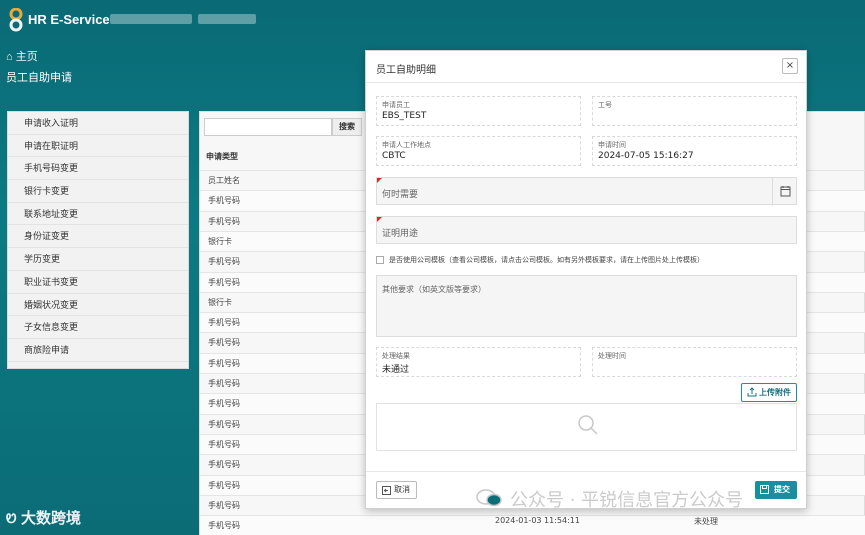 Image resolution: width=865 pixels, height=535 pixels. What do you see at coordinates (98, 327) in the screenshot?
I see `sidebar-item-children: 子女信息变更` at bounding box center [98, 327].